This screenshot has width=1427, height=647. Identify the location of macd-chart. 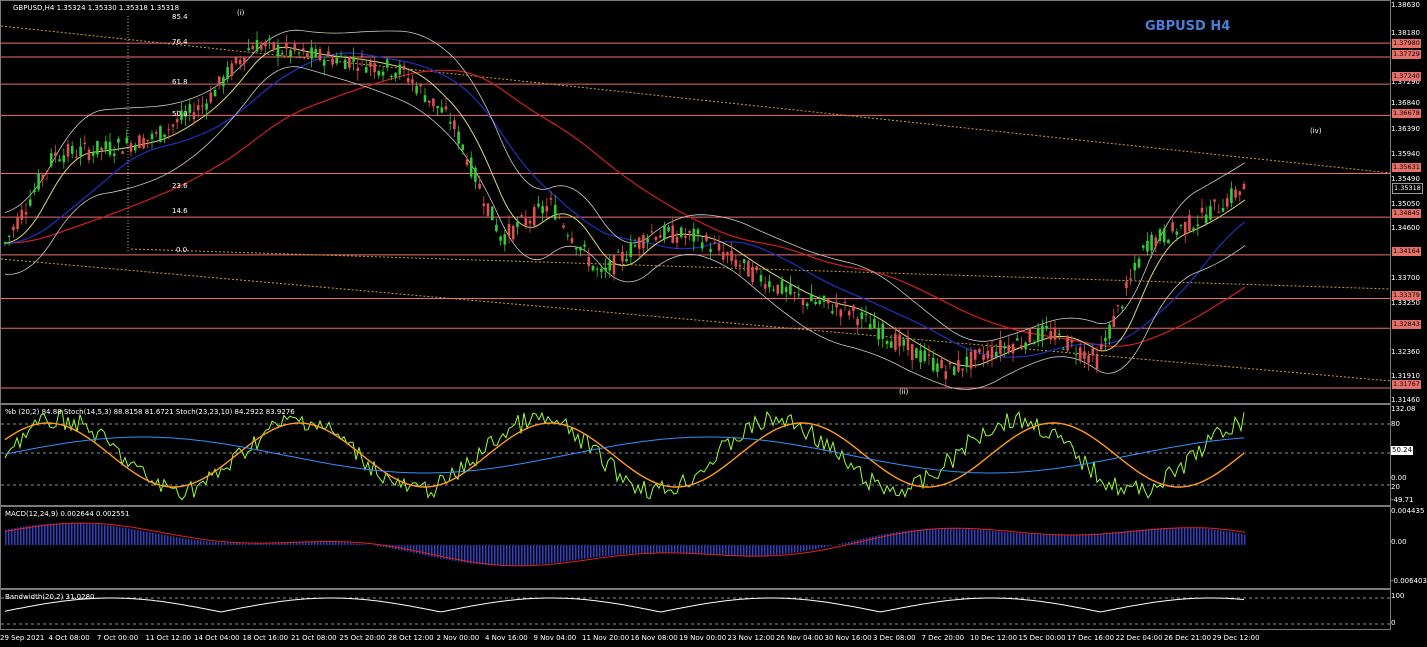
(696, 548).